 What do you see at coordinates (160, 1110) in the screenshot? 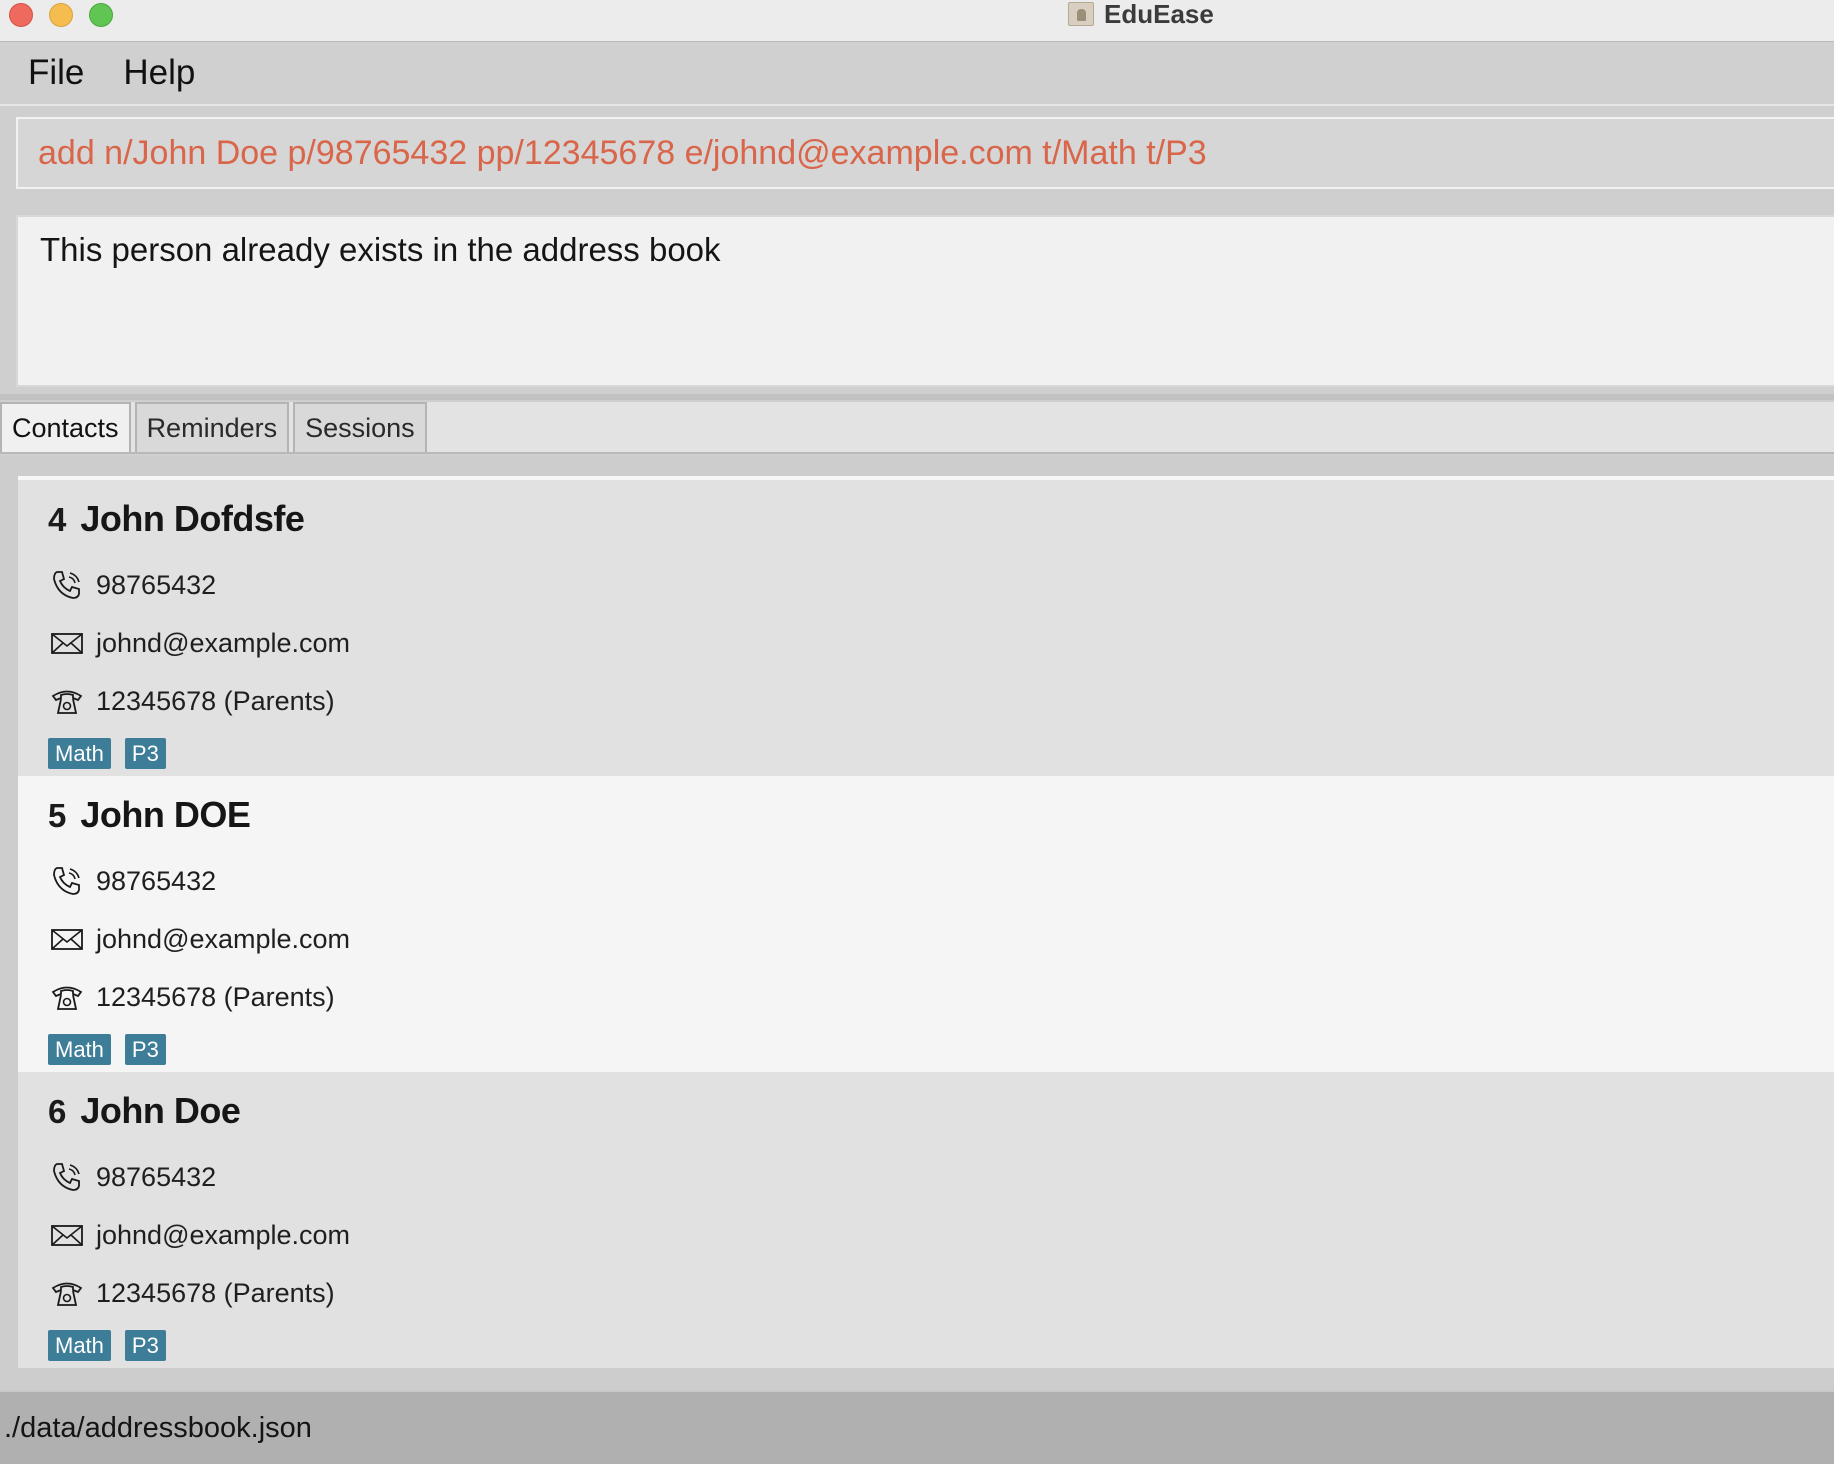
I see `contact-name: John Doe` at bounding box center [160, 1110].